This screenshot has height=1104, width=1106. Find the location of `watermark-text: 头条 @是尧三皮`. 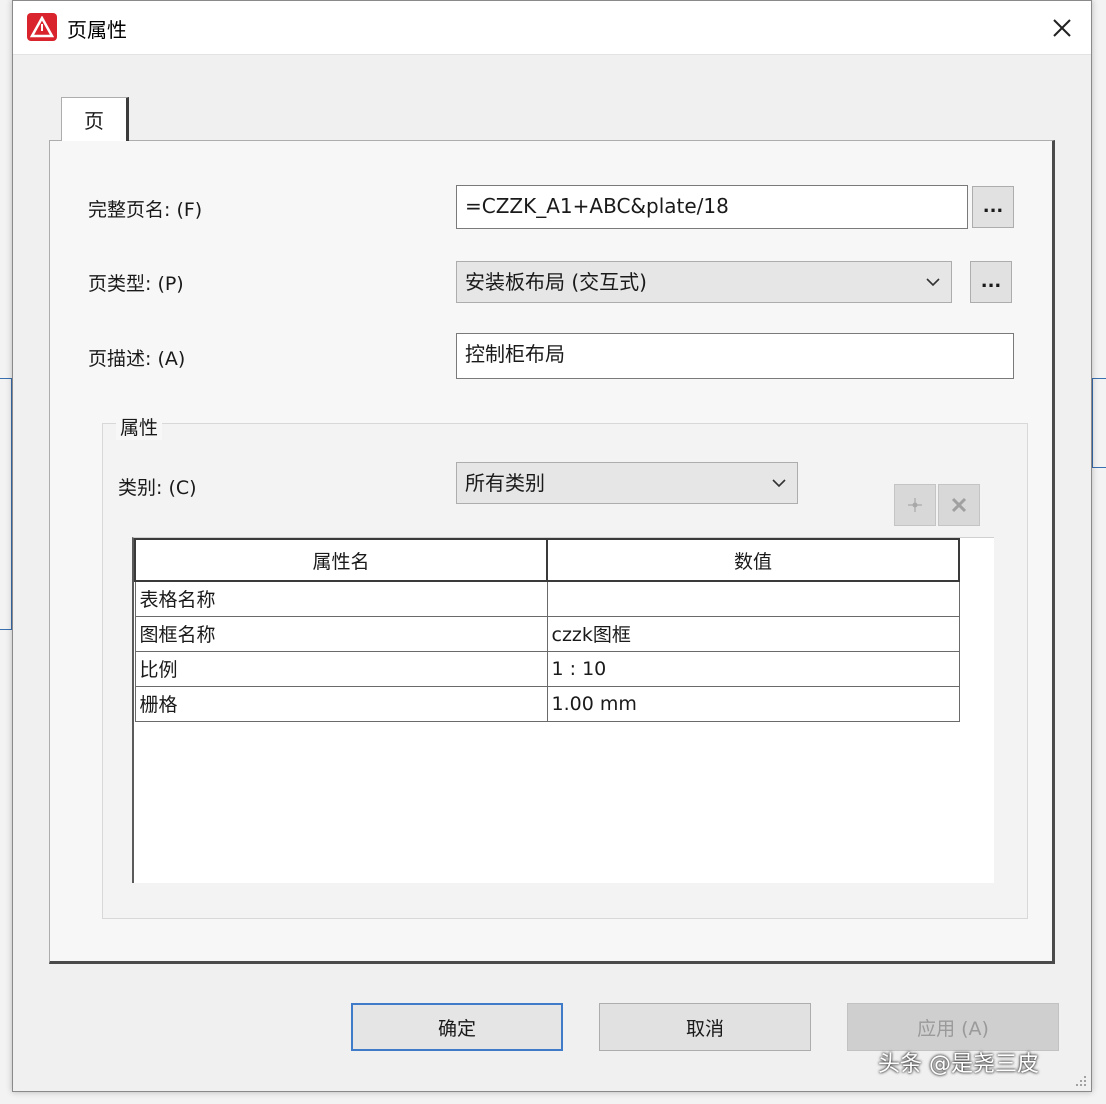

watermark-text: 头条 @是尧三皮 is located at coordinates (958, 1064).